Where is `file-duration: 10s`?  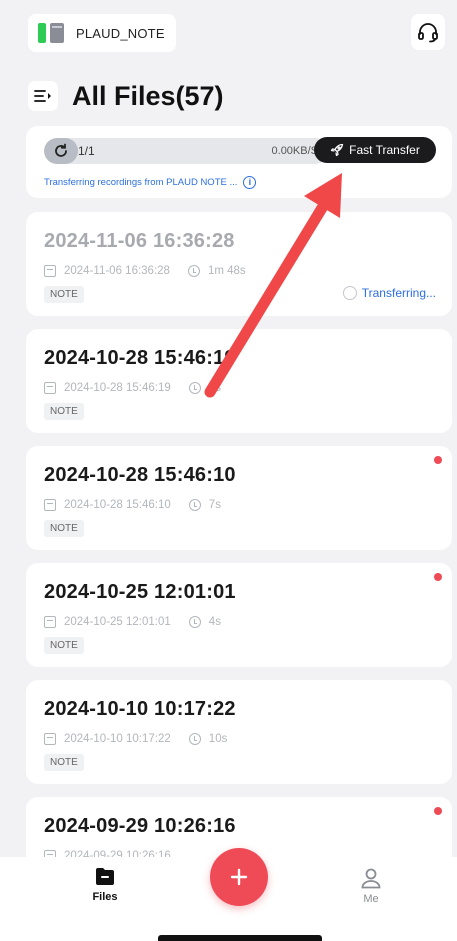 file-duration: 10s is located at coordinates (218, 739).